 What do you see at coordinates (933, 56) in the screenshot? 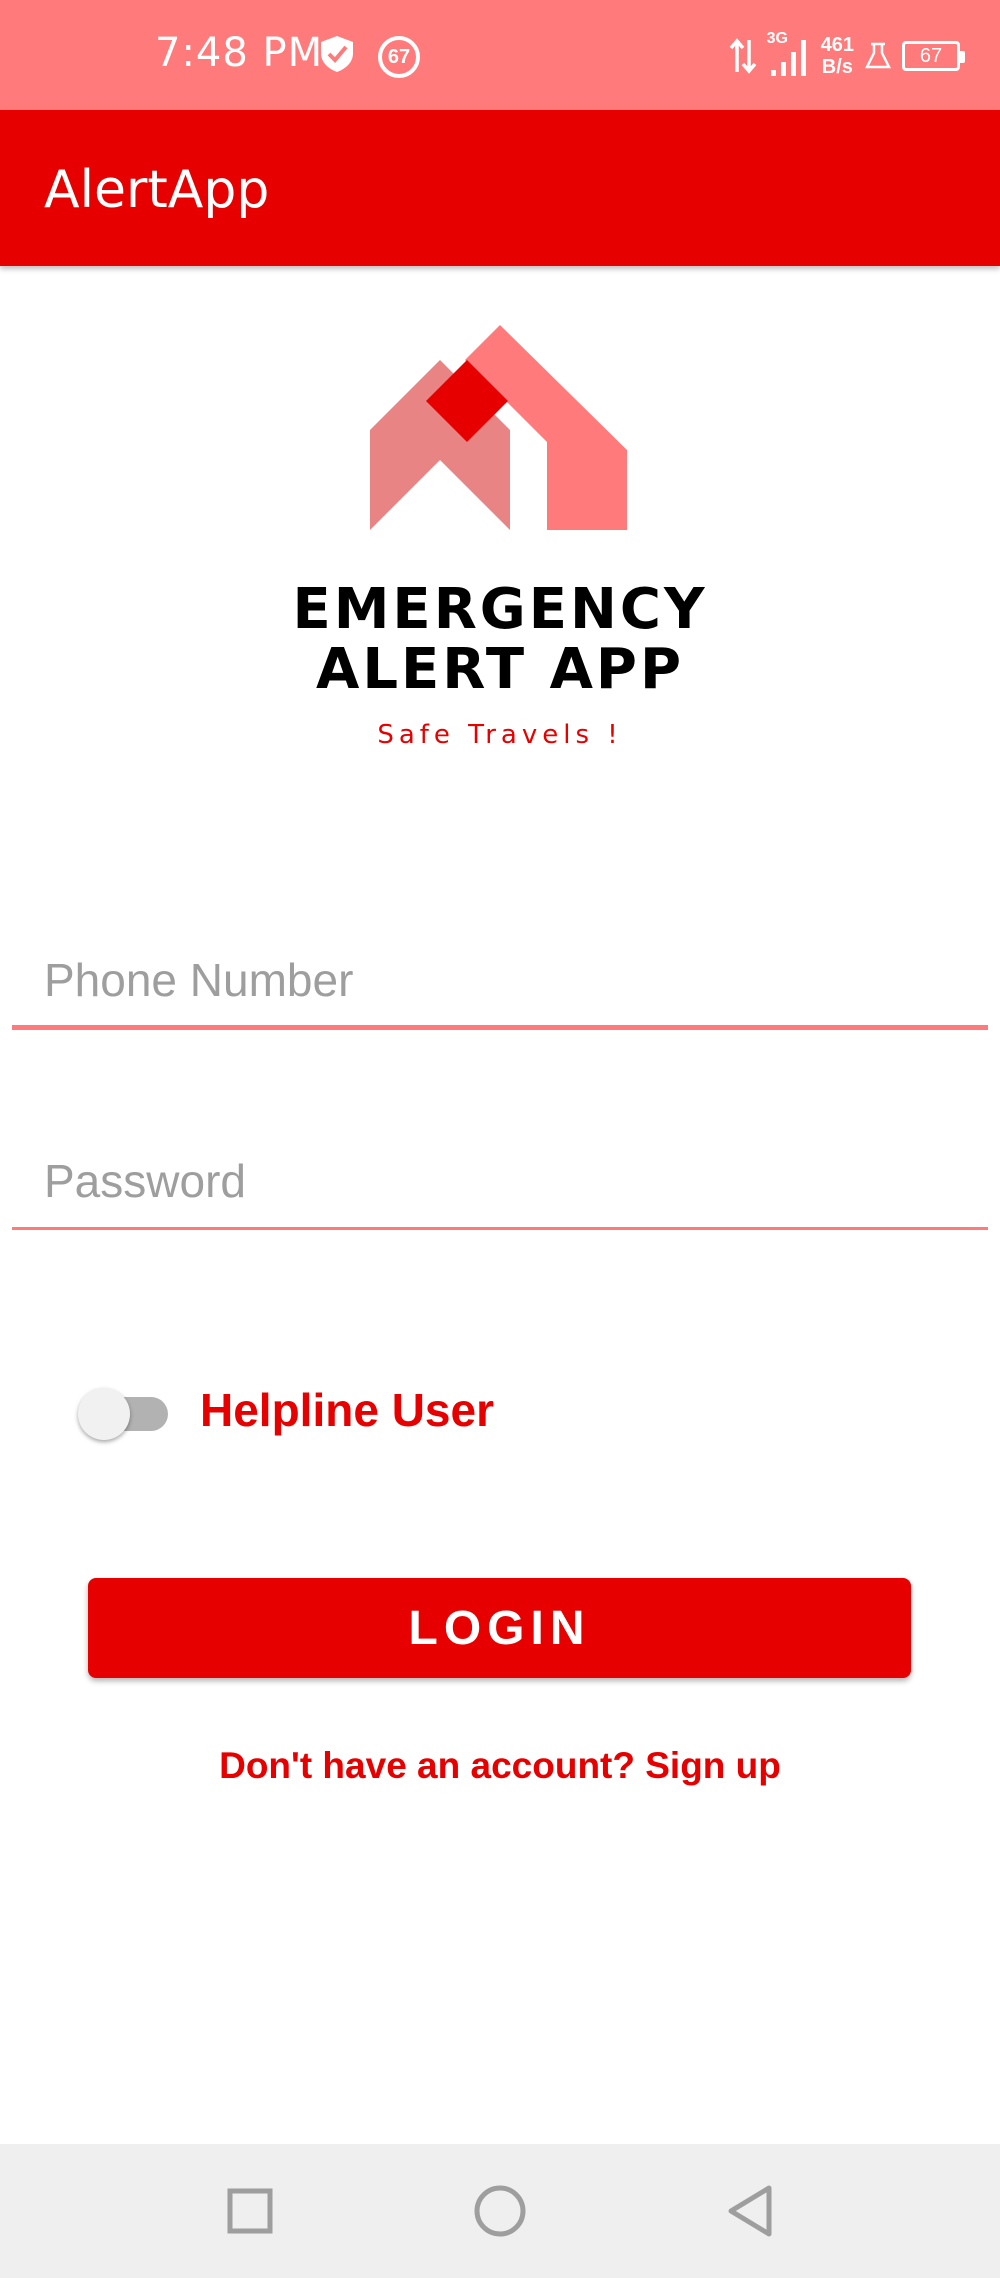
I see `battery-icon: 67` at bounding box center [933, 56].